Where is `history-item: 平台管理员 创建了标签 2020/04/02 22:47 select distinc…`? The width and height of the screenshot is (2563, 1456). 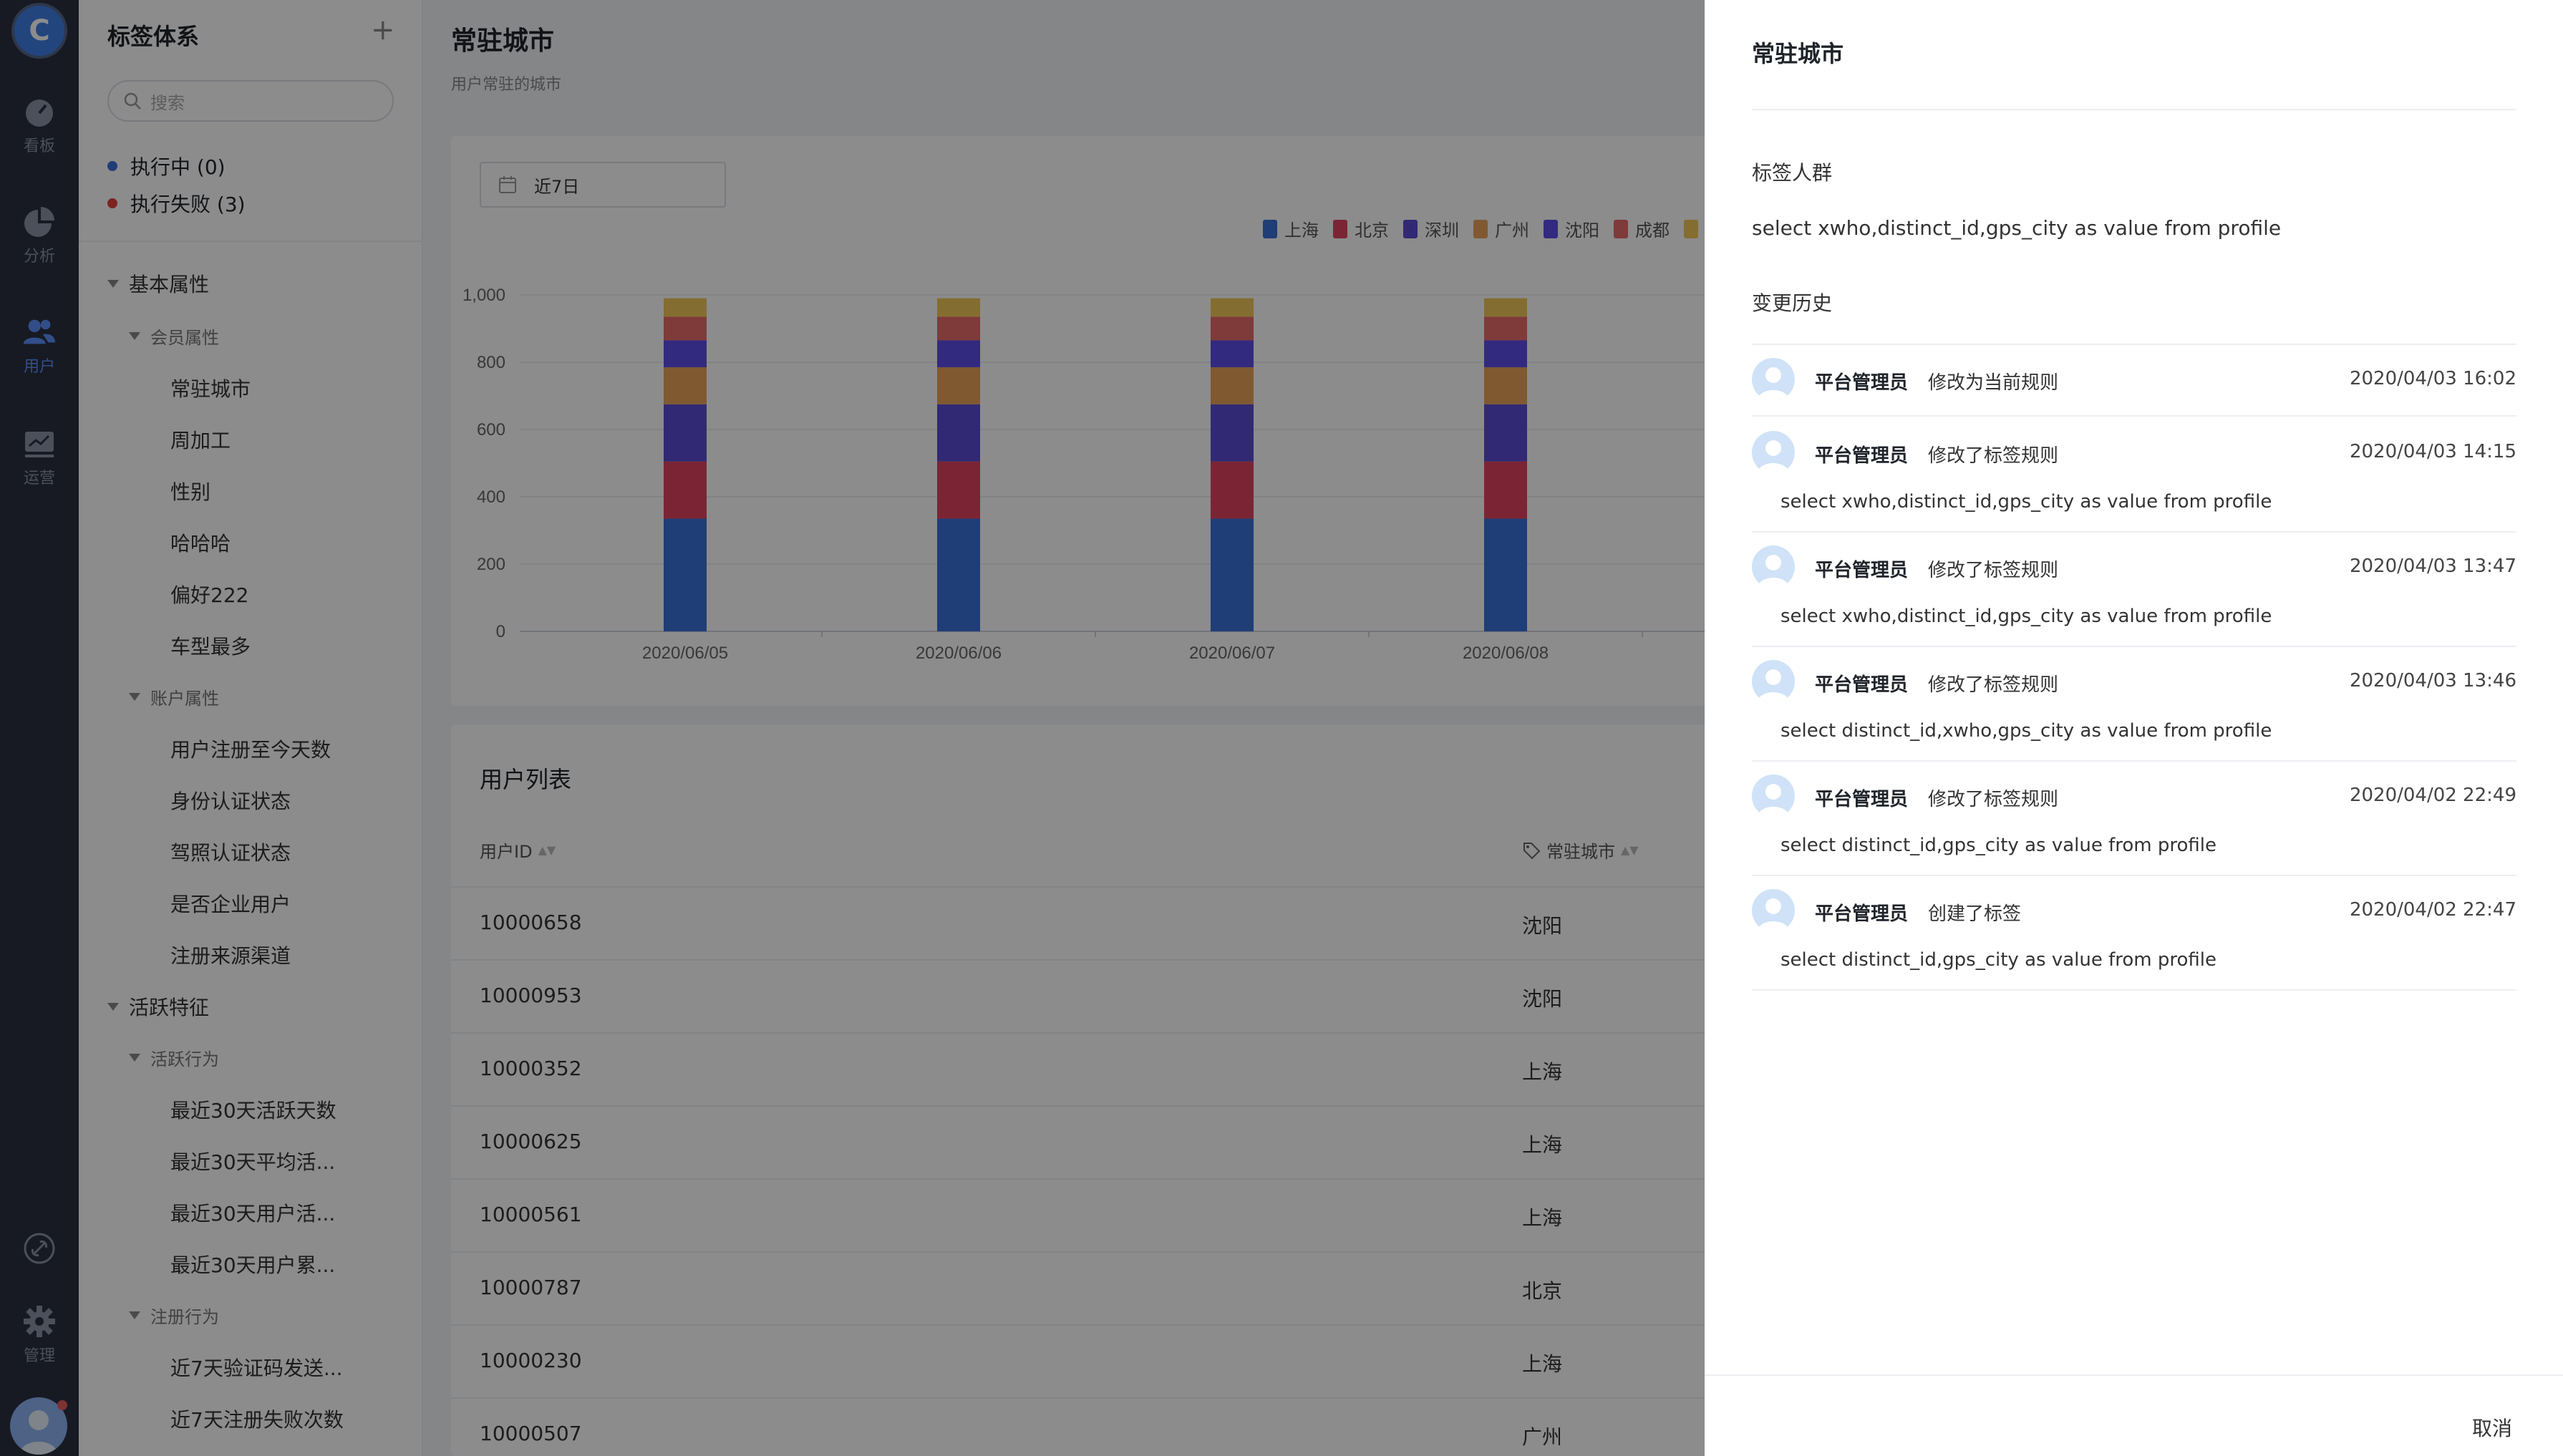
history-item: 平台管理员 创建了标签 2020/04/02 22:47 select distinc… is located at coordinates (2134, 939).